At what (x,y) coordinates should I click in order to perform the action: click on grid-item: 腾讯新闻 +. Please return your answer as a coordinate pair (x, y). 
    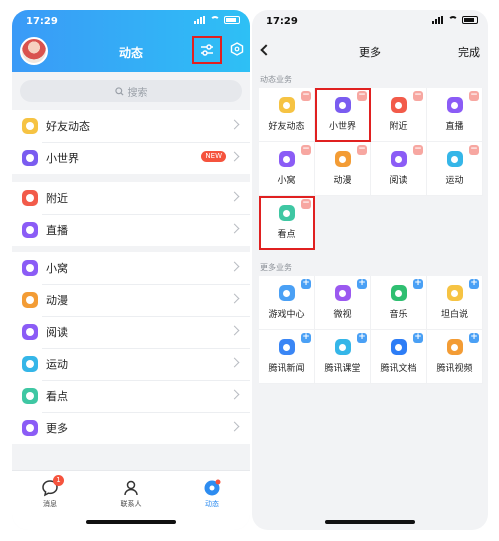
    Looking at the image, I should click on (287, 357).